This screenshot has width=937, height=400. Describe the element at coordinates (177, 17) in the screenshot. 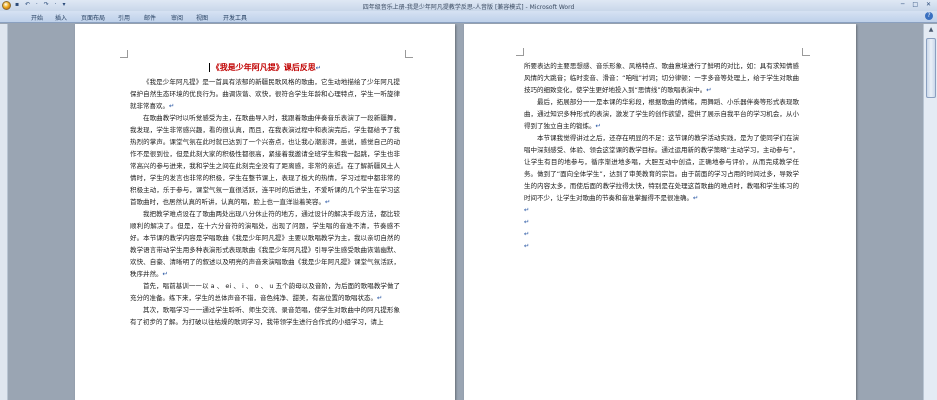

I see `tab-review: 审阅` at that location.